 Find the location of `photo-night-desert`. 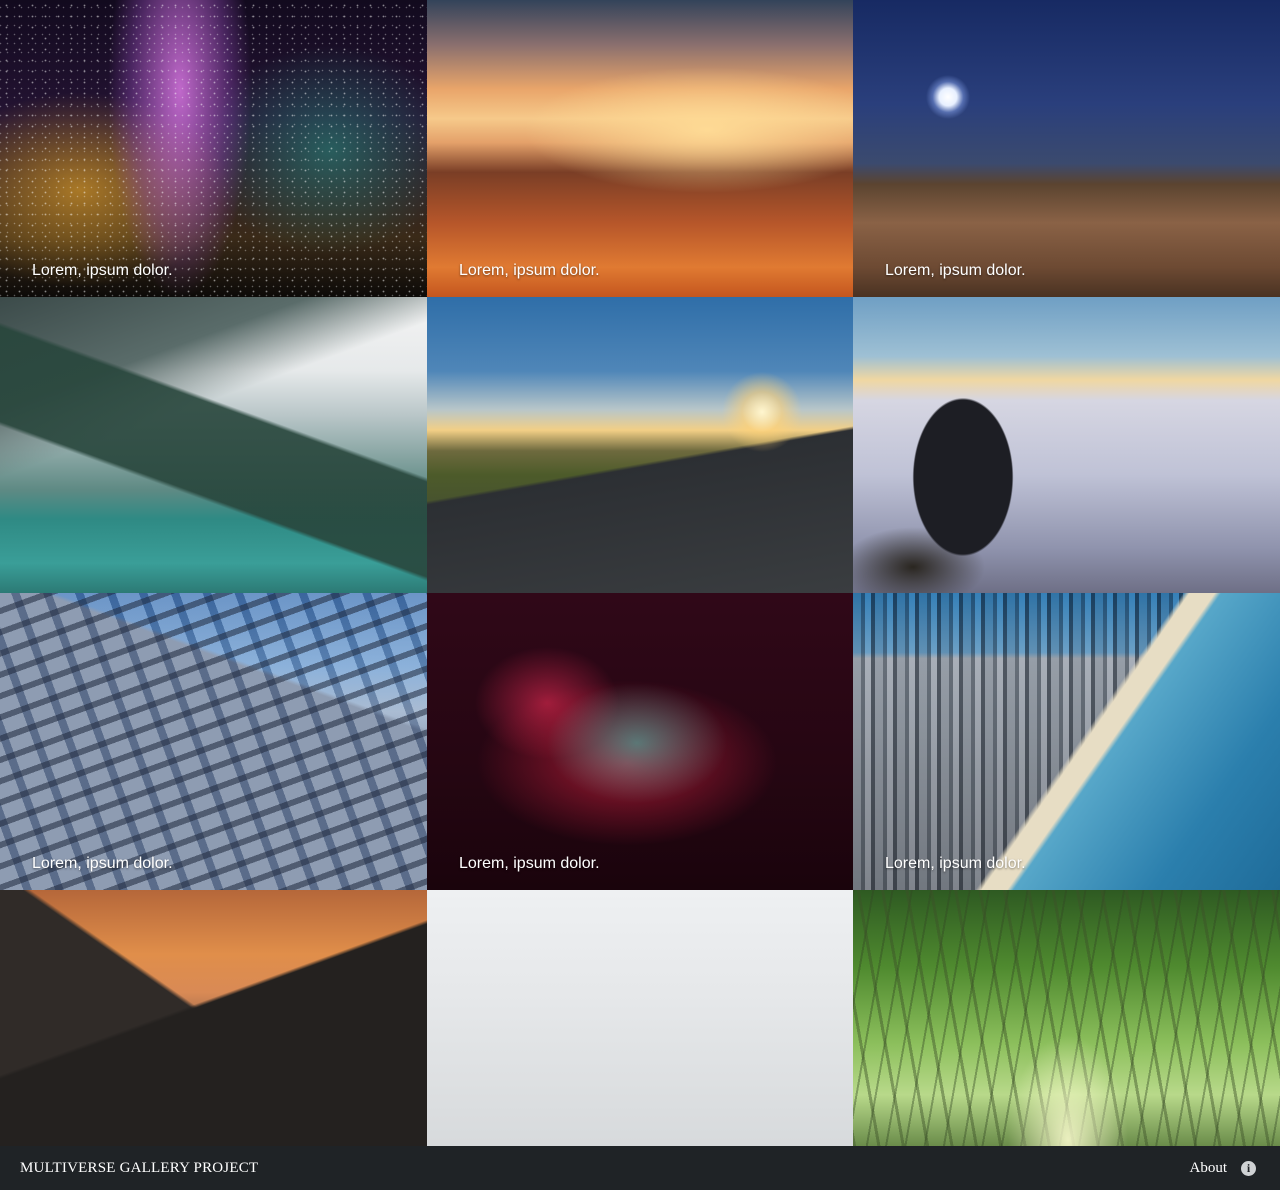

photo-night-desert is located at coordinates (1066, 148).